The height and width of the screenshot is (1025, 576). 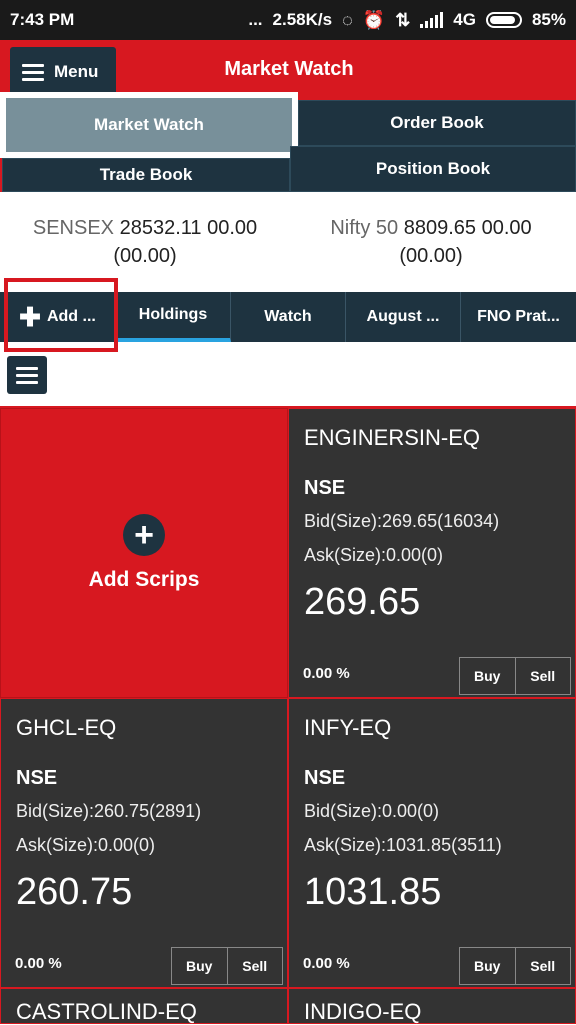 What do you see at coordinates (363, 1011) in the screenshot?
I see `scrip-name: INDIGO-EQ` at bounding box center [363, 1011].